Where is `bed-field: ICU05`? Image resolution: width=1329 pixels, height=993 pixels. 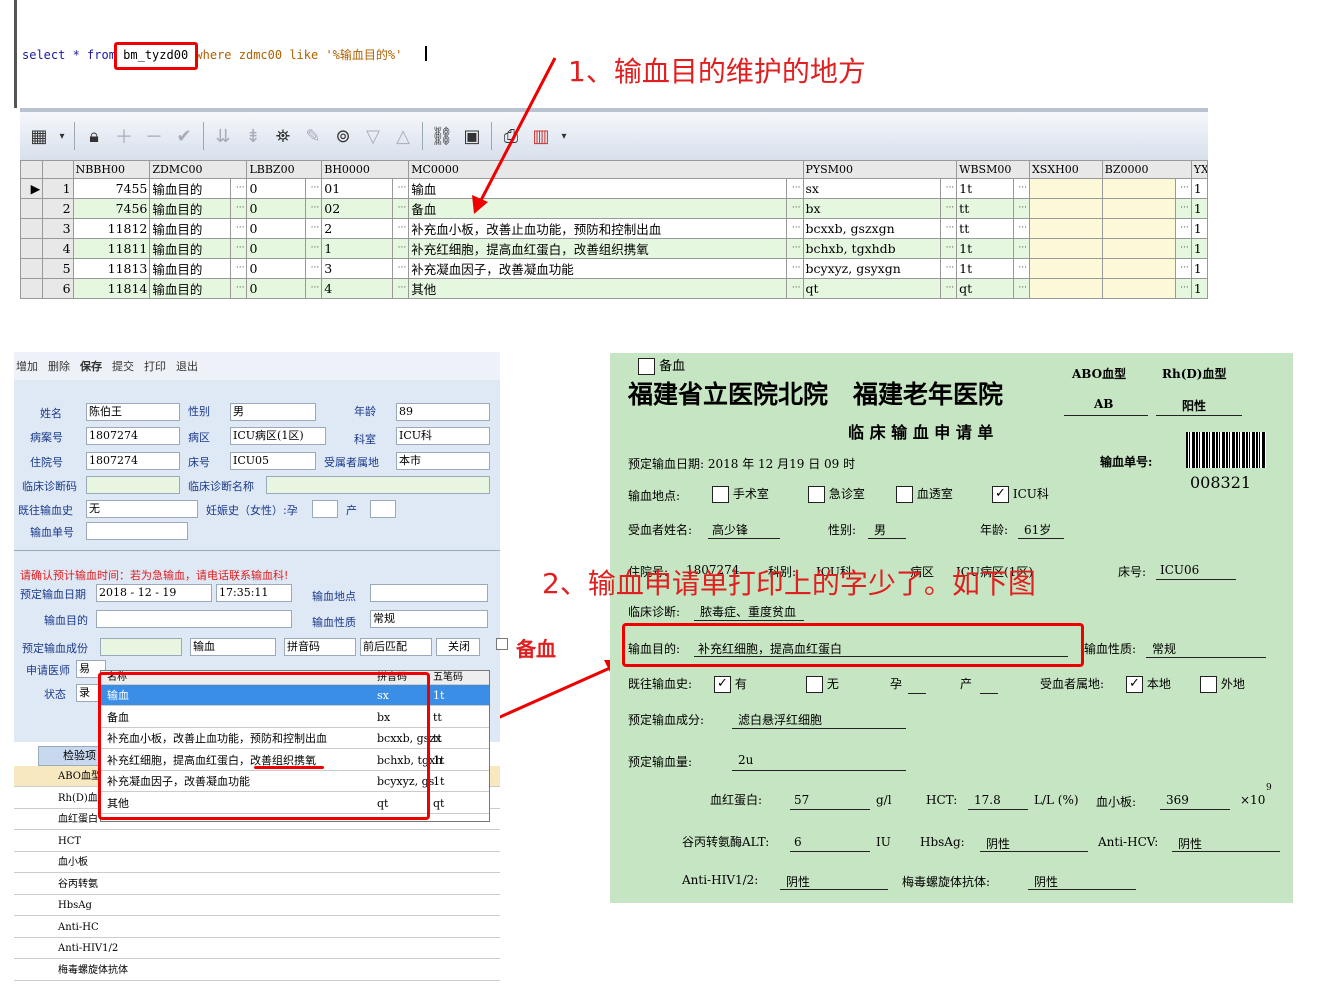 bed-field: ICU05 is located at coordinates (273, 461).